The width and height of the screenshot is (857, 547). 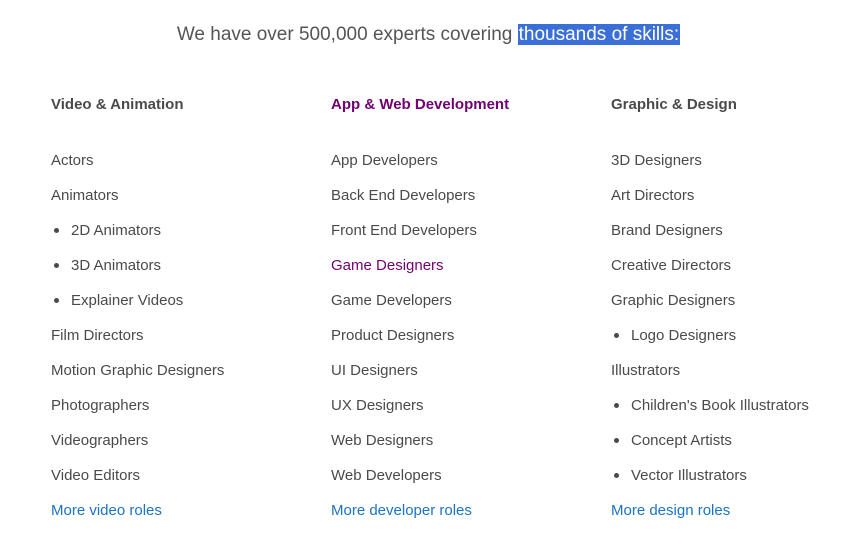 I want to click on role-link: Web Developers, so click(x=471, y=475).